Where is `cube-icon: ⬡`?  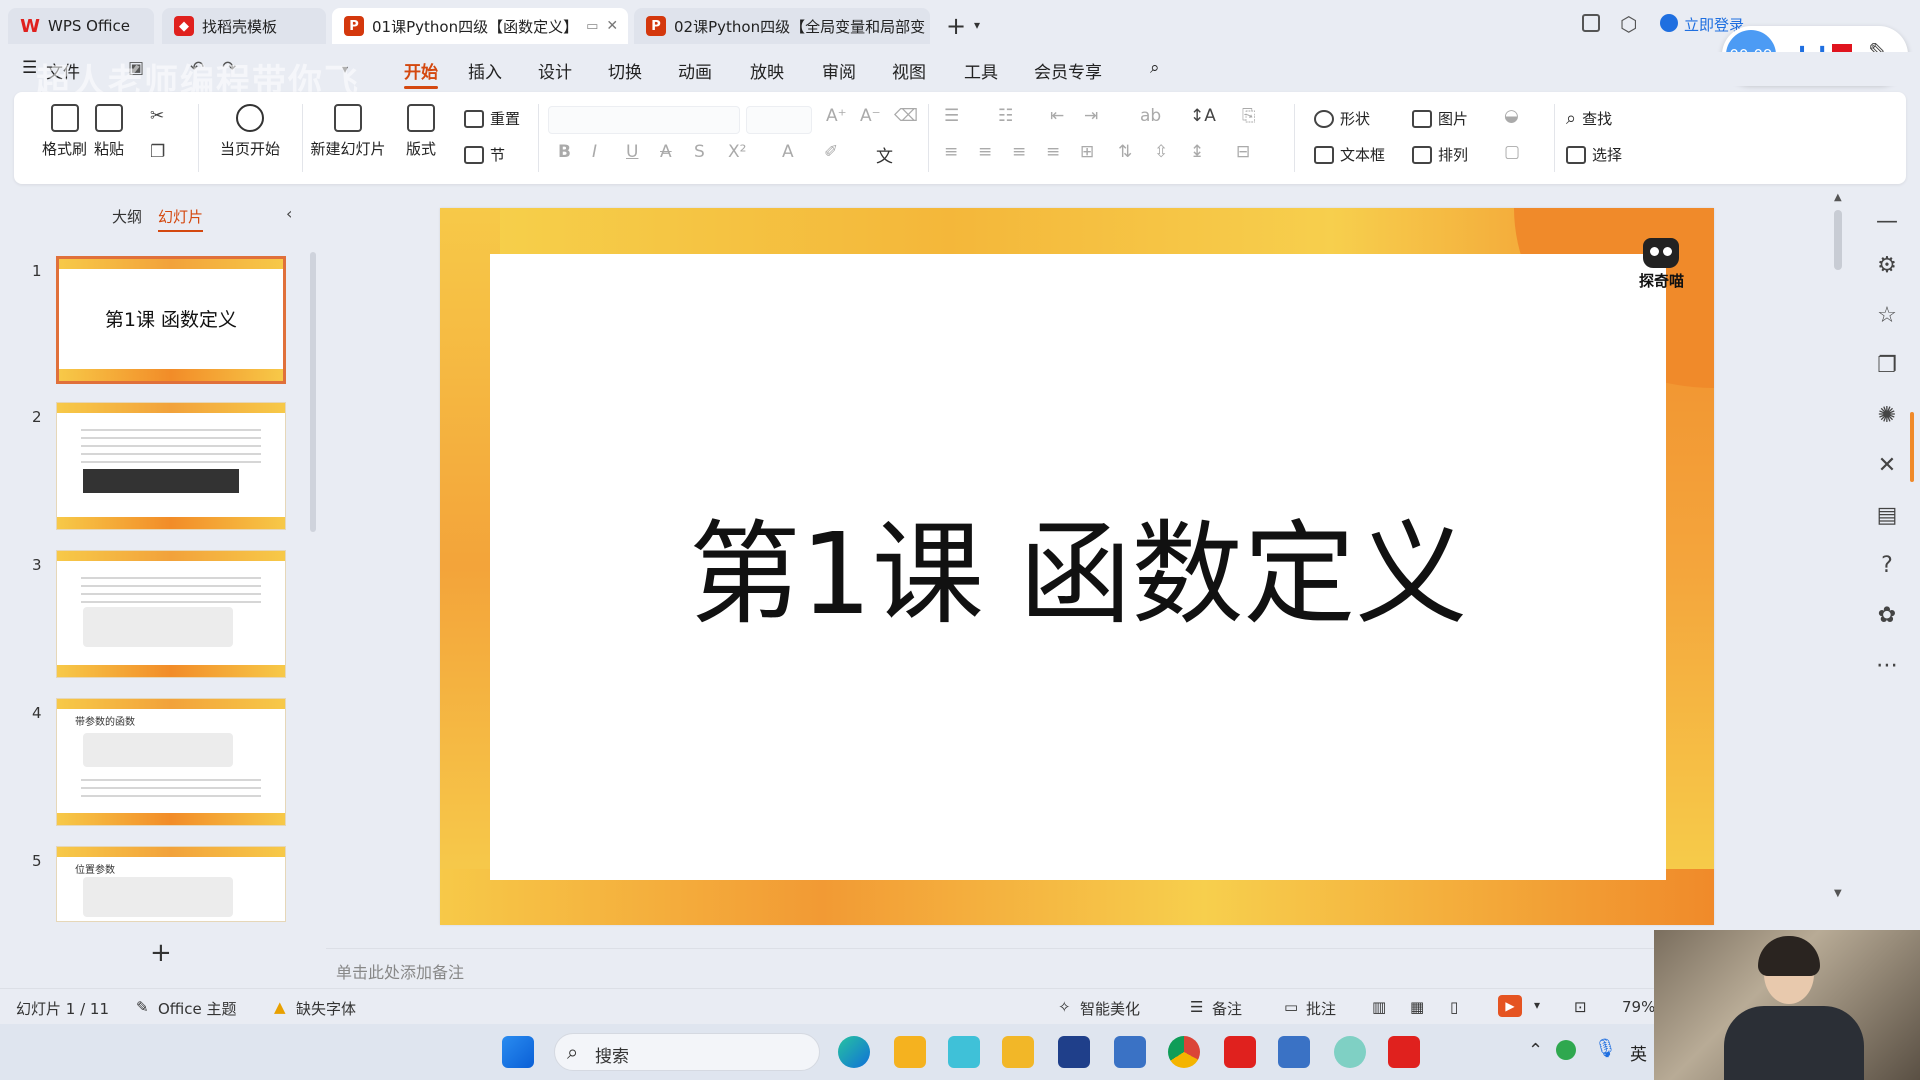
cube-icon: ⬡ is located at coordinates (1628, 24).